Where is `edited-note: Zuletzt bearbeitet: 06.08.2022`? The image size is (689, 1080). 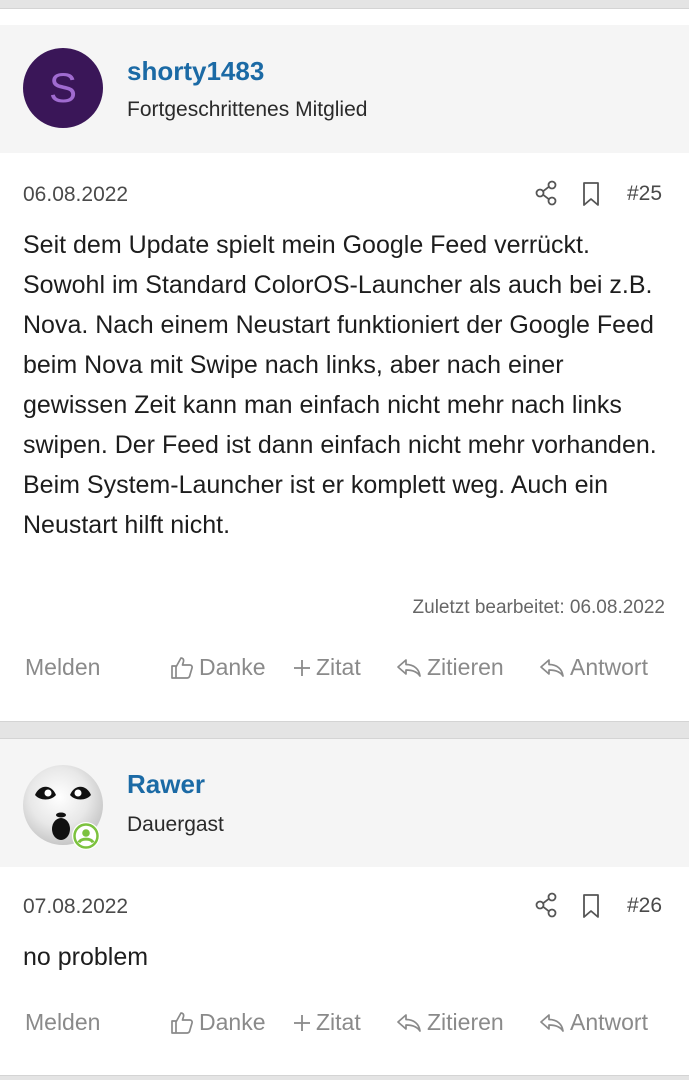 edited-note: Zuletzt bearbeitet: 06.08.2022 is located at coordinates (538, 607).